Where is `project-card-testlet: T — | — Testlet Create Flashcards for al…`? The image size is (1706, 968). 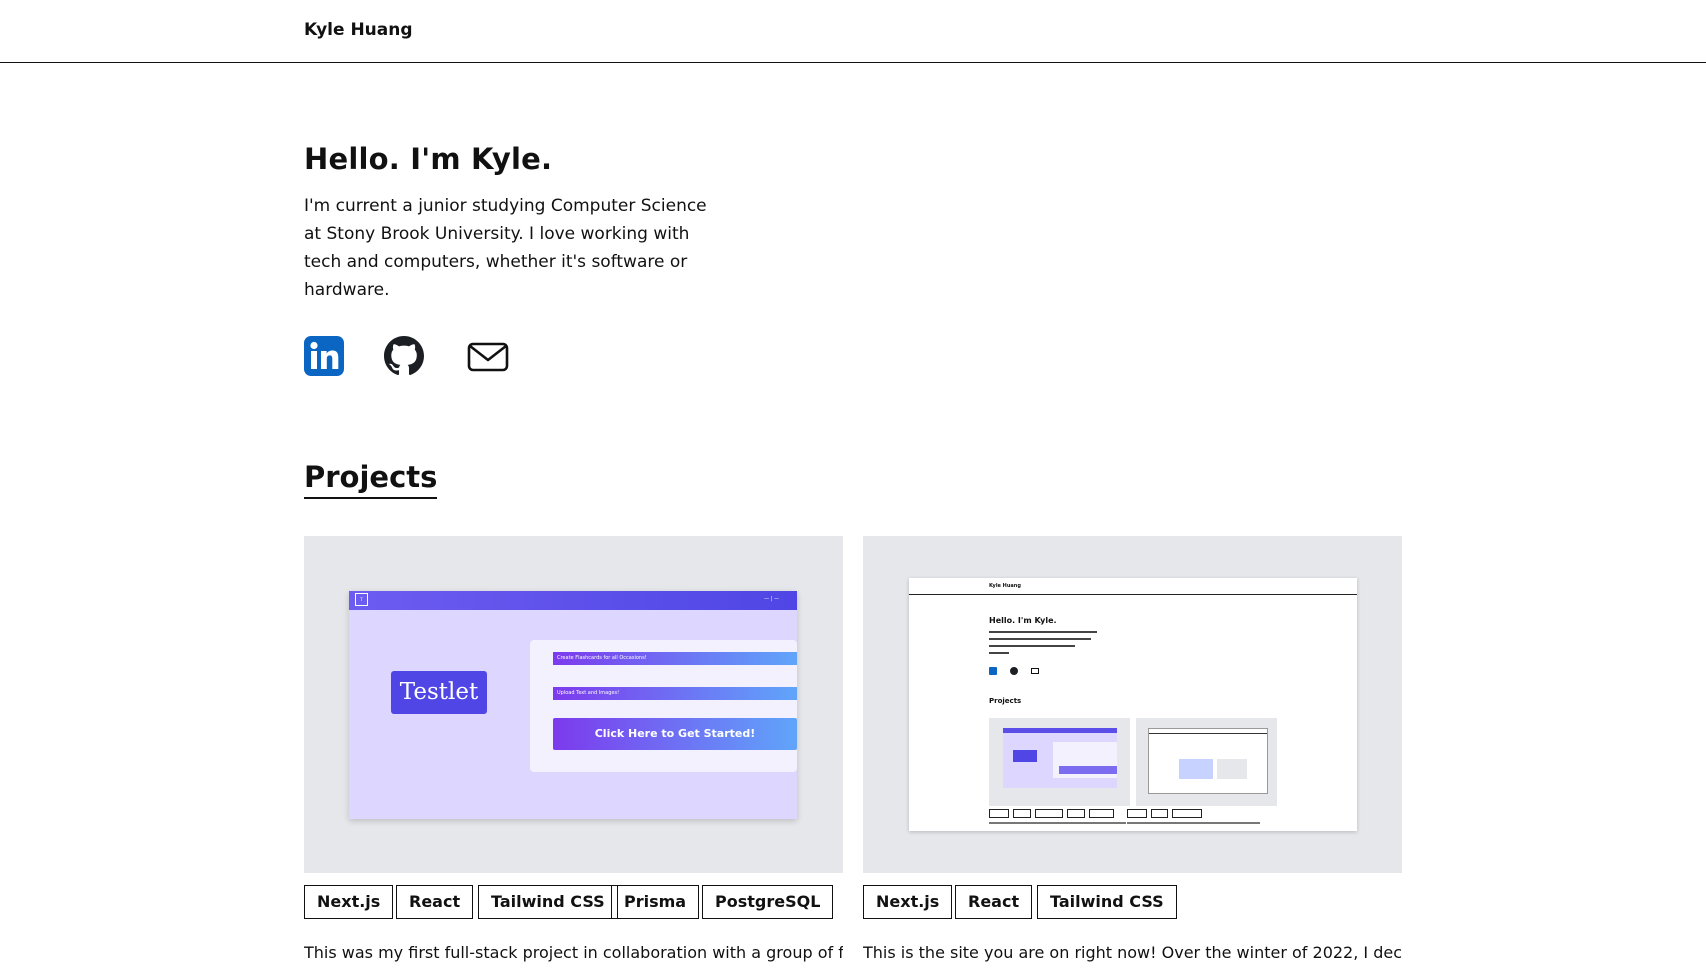 project-card-testlet: T — | — Testlet Create Flashcards for al… is located at coordinates (573, 749).